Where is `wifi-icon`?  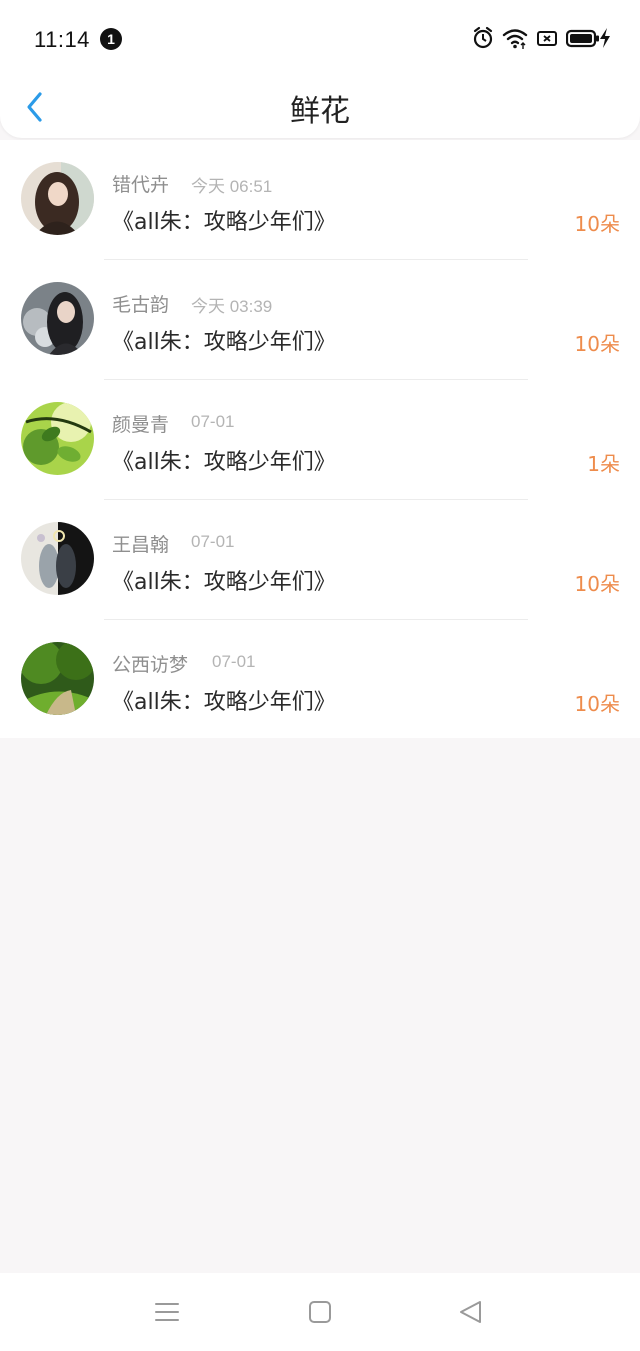
wifi-icon is located at coordinates (515, 39).